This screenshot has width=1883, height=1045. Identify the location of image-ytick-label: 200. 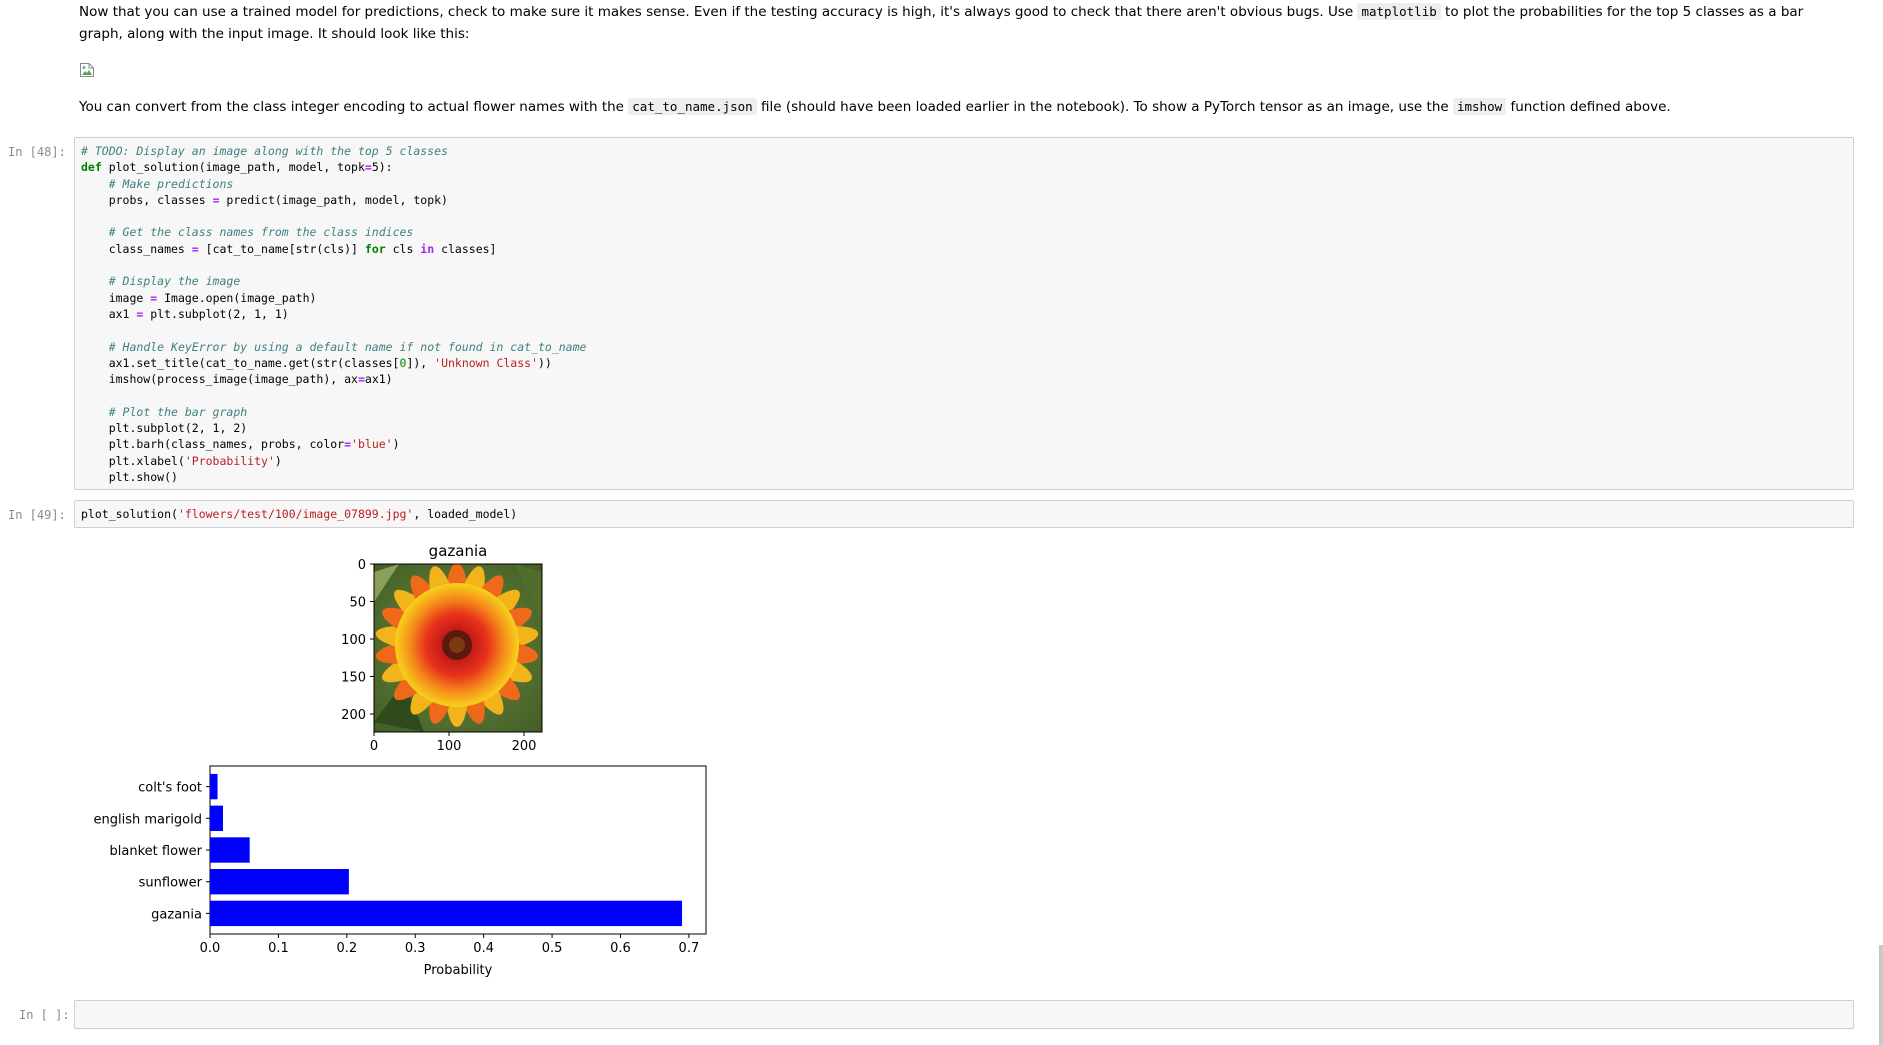
(353, 715).